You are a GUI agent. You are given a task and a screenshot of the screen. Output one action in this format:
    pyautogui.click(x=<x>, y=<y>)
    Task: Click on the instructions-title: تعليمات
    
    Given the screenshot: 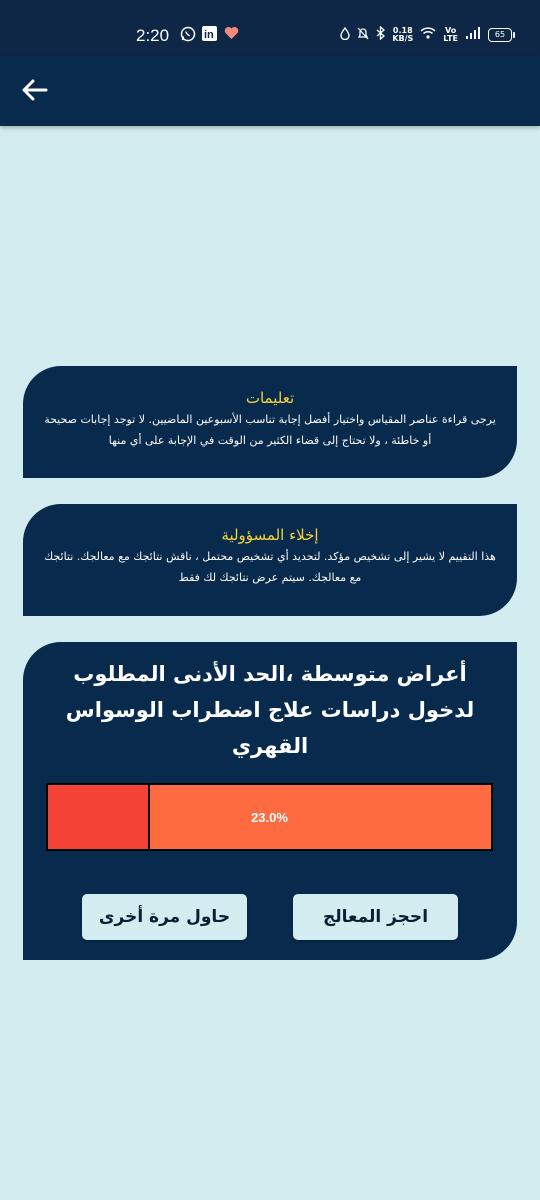 What is the action you would take?
    pyautogui.click(x=270, y=398)
    